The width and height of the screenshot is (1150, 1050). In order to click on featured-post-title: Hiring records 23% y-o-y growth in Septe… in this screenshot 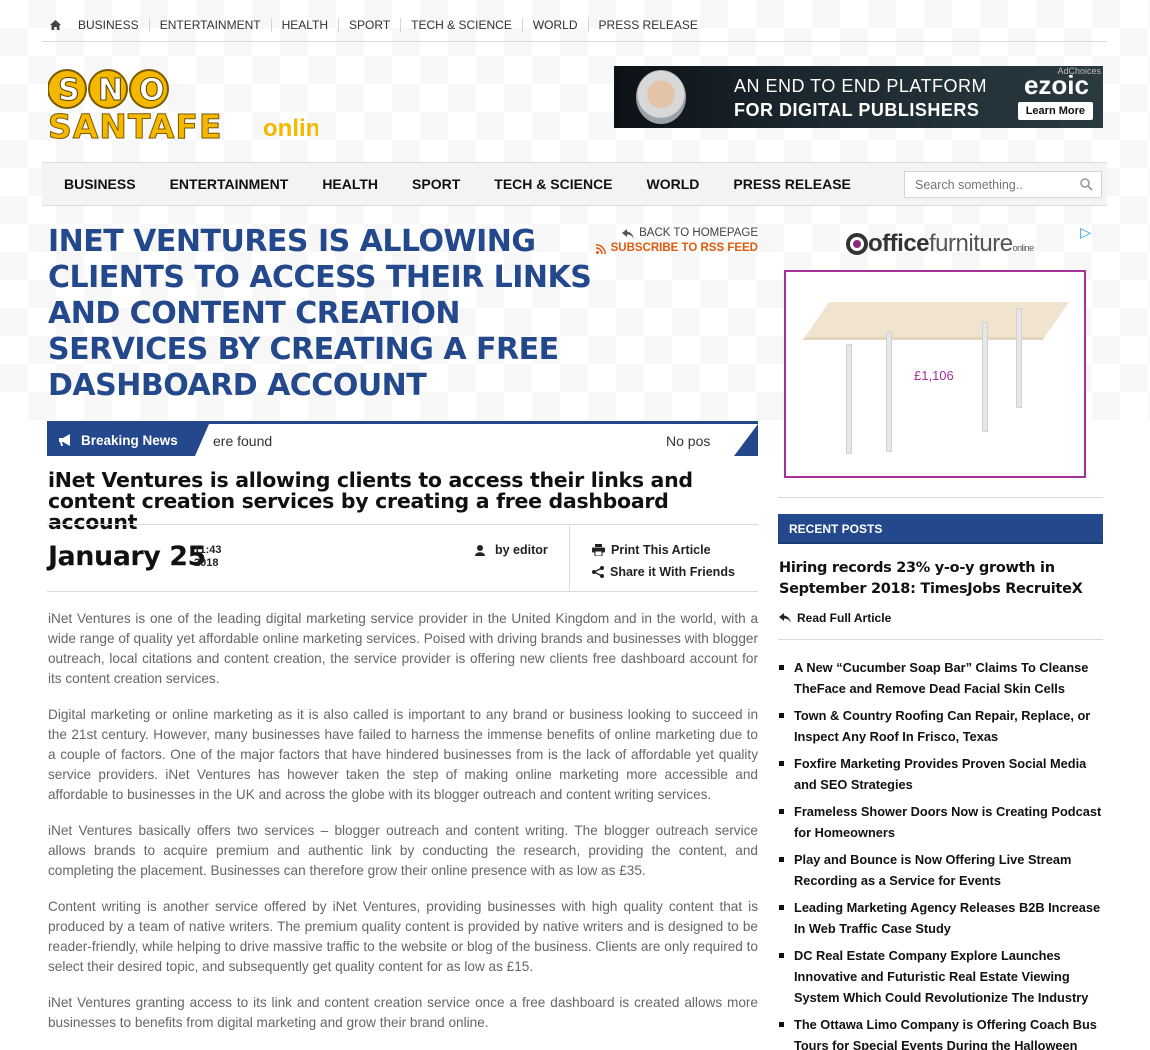, I will do `click(941, 579)`.